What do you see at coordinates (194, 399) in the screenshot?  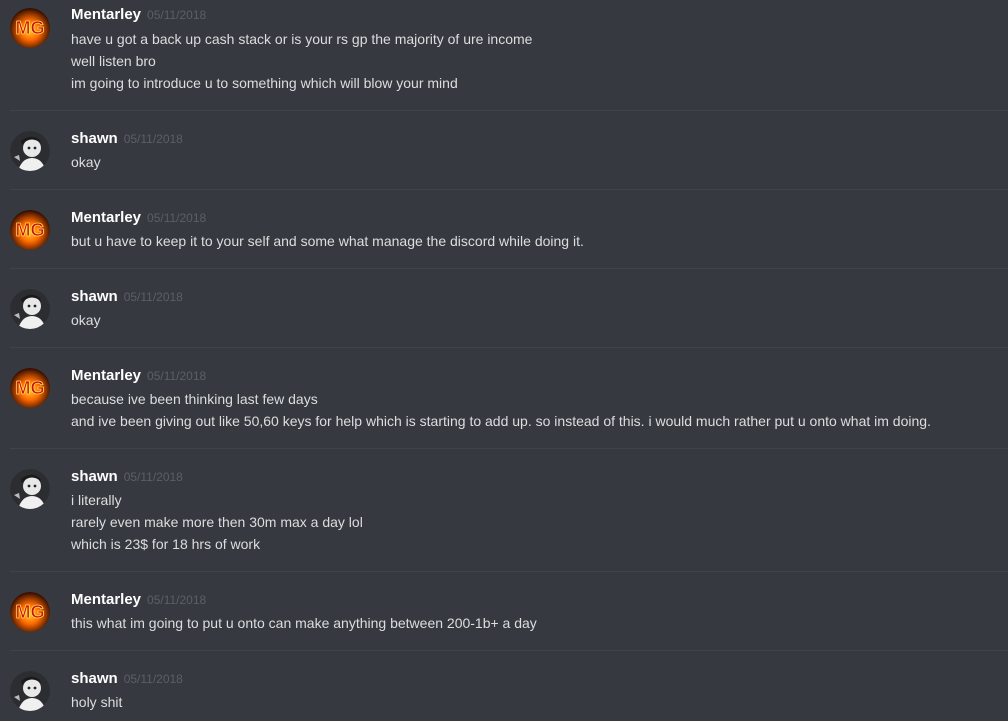 I see `message-text: because ive been thinking last few days` at bounding box center [194, 399].